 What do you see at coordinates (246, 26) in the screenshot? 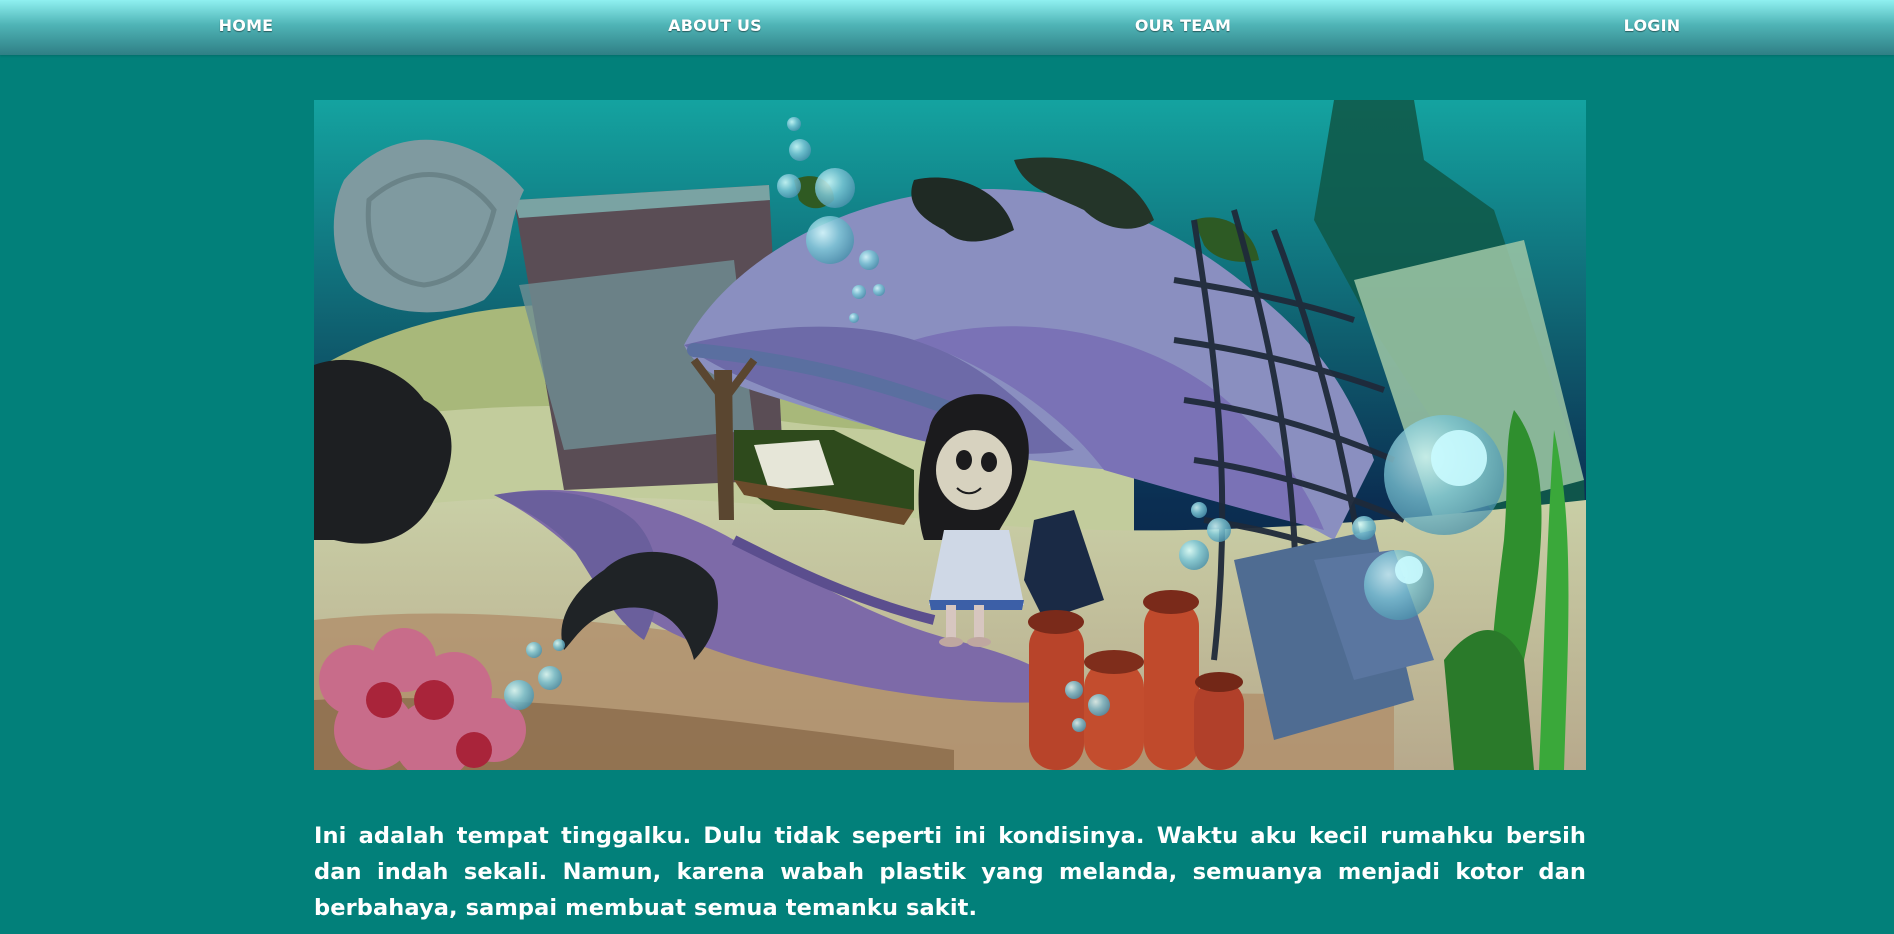
I see `nav-home-link: HOME` at bounding box center [246, 26].